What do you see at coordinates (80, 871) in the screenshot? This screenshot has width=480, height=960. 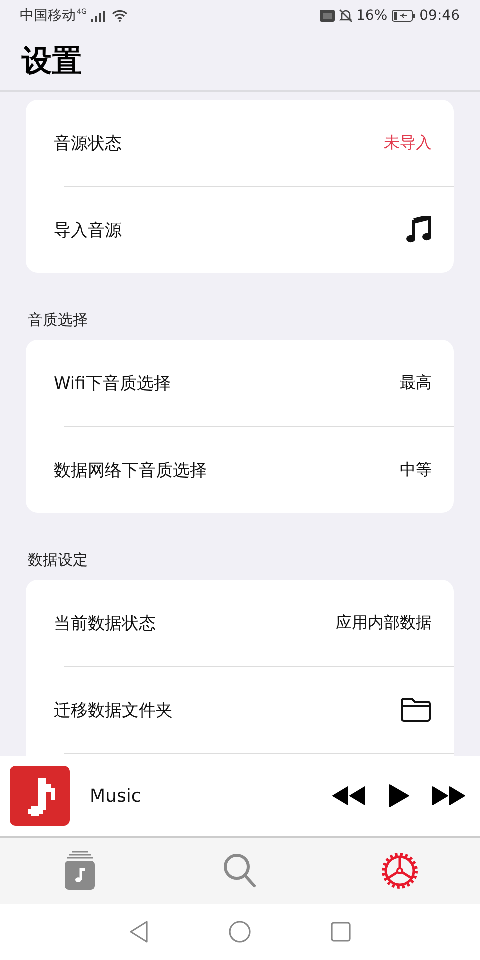 I see `music-library-icon` at bounding box center [80, 871].